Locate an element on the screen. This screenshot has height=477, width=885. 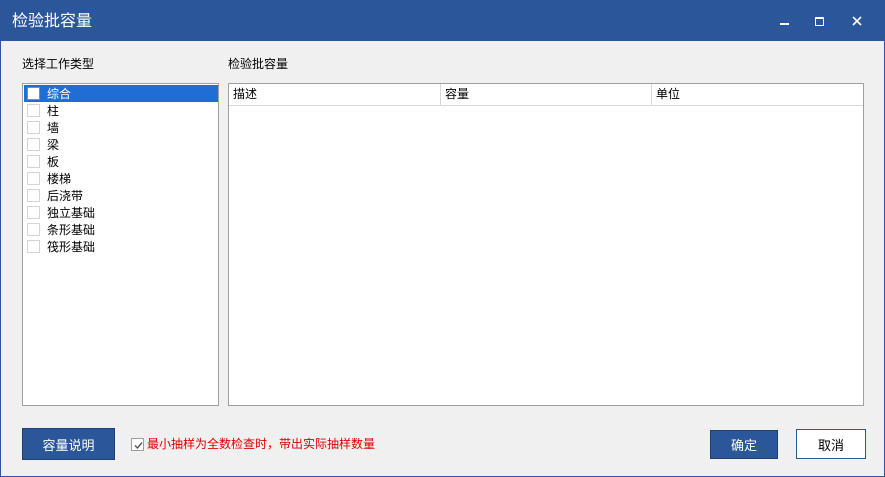
list-item: 墙 is located at coordinates (121, 127).